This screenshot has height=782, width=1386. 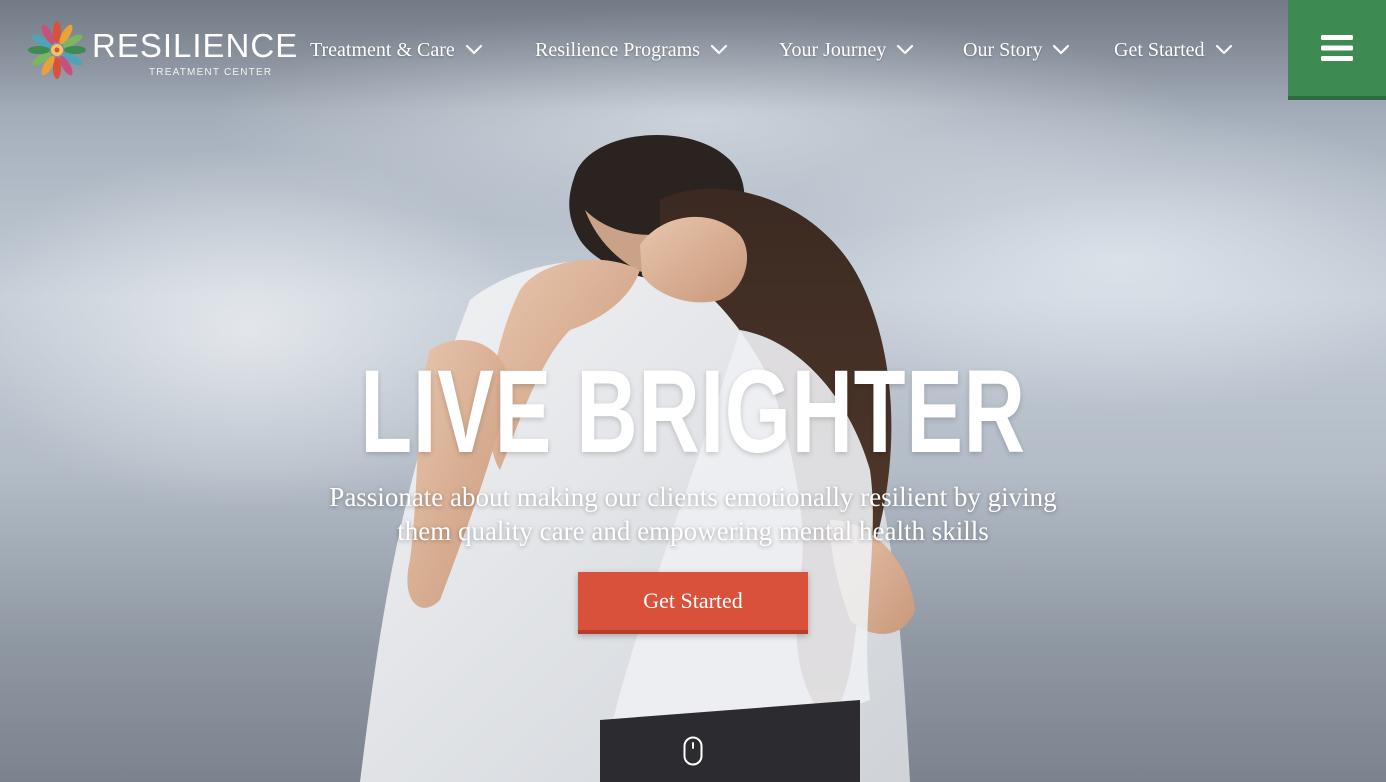 What do you see at coordinates (693, 751) in the screenshot?
I see `mouse-scroll-icon` at bounding box center [693, 751].